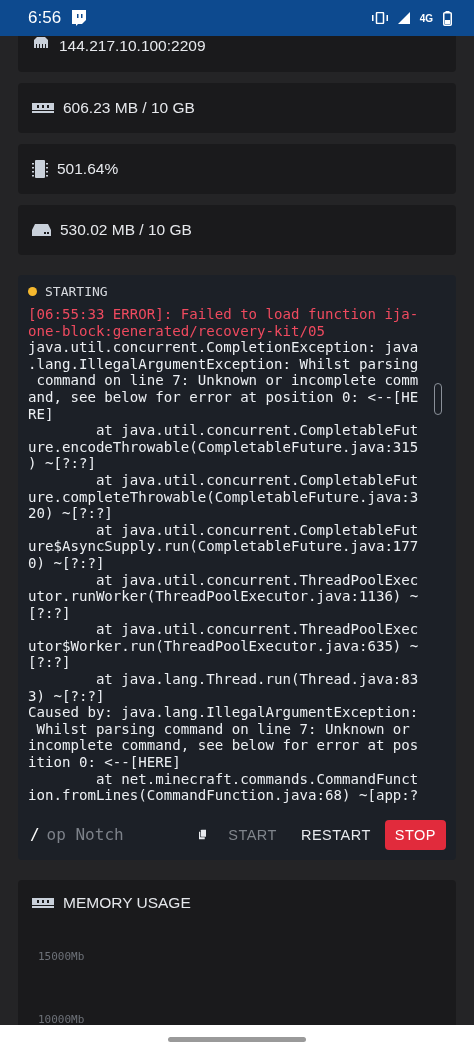 This screenshot has width=474, height=1053. I want to click on error-line: one-block:generated/recovery-kit/05, so click(176, 331).